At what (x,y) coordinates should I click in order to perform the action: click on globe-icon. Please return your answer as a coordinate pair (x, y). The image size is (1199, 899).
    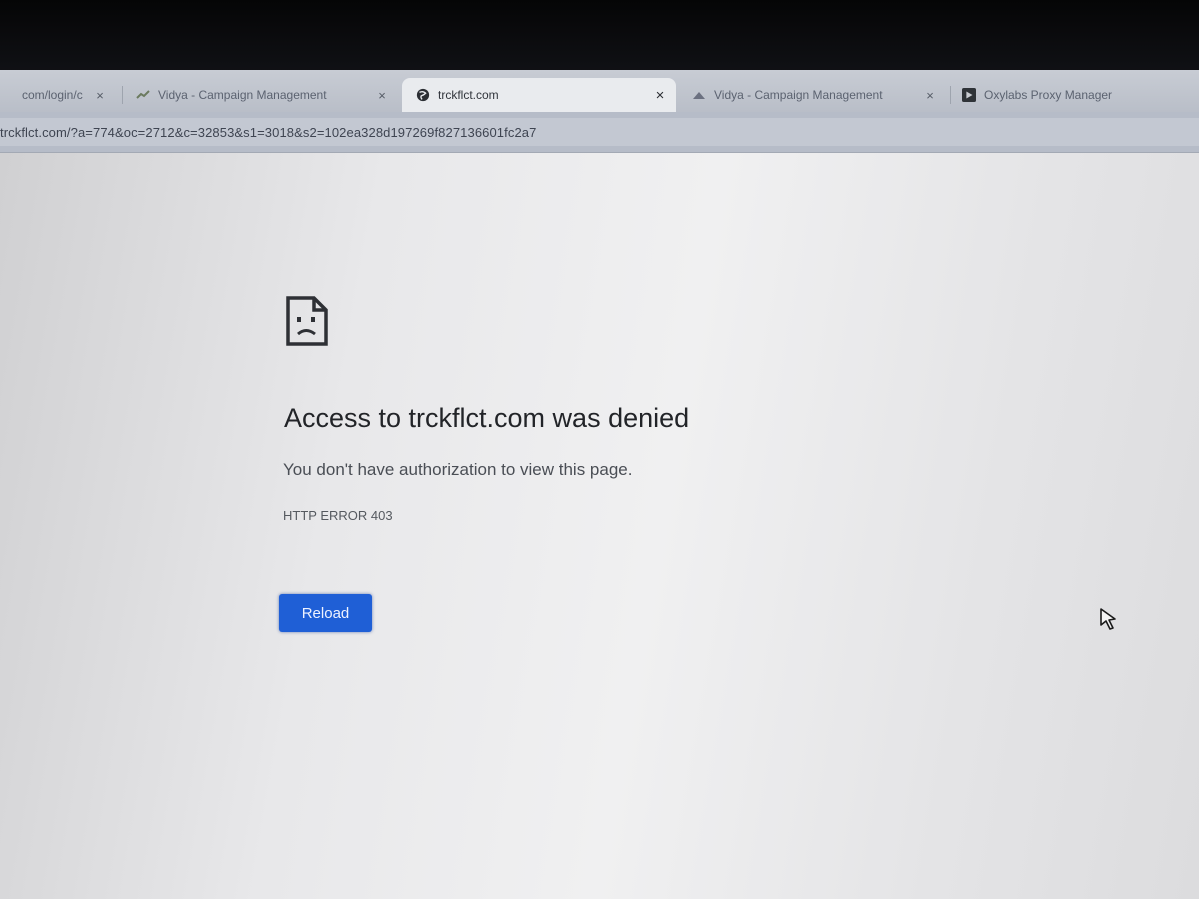
    Looking at the image, I should click on (423, 95).